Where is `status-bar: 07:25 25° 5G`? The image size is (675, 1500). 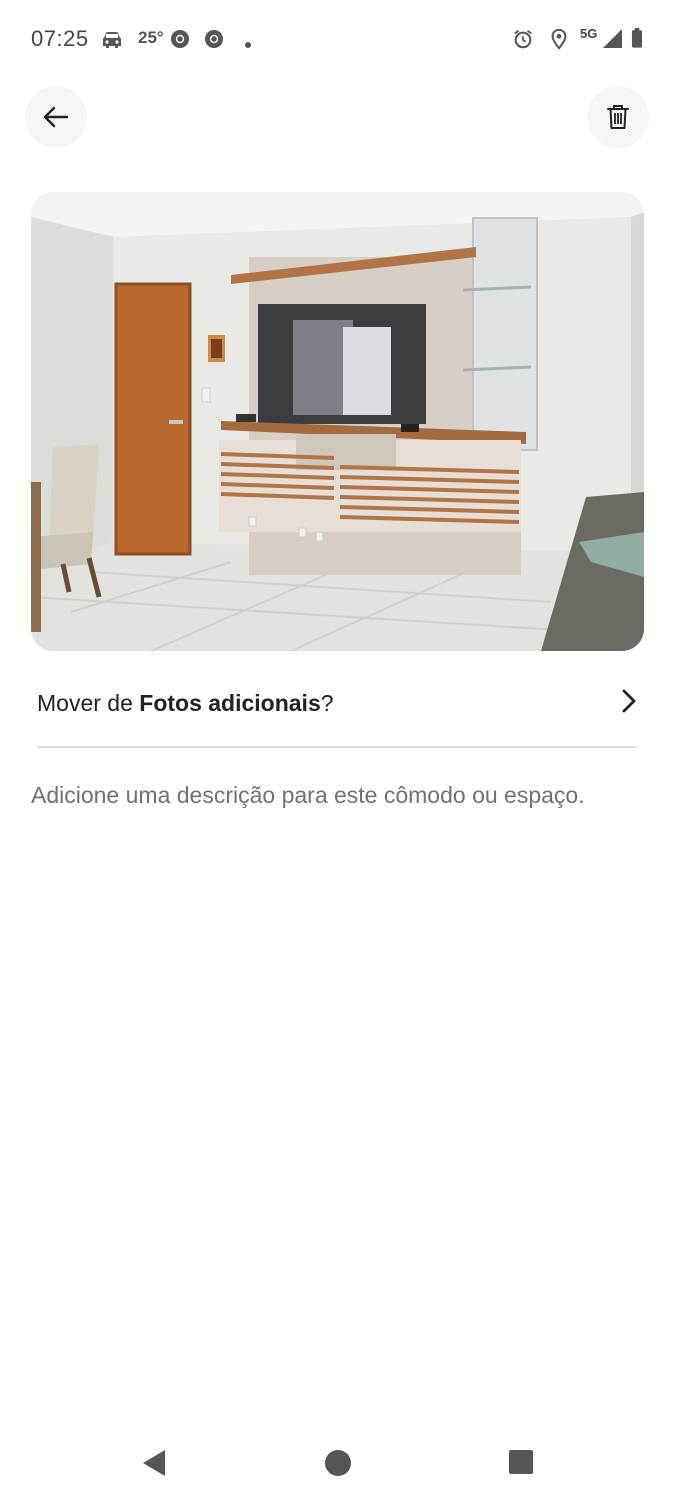 status-bar: 07:25 25° 5G is located at coordinates (337, 40).